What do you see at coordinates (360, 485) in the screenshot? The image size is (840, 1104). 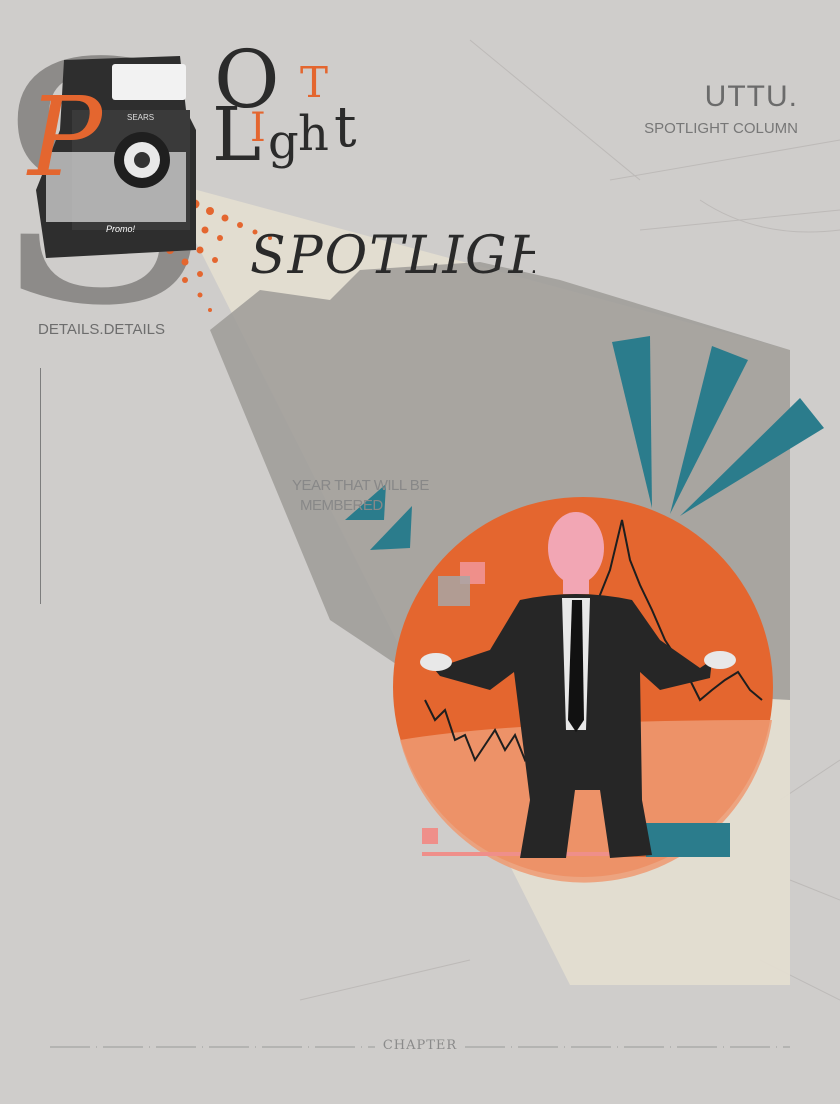 I see `tagline-line-1: YEAR THAT WILL BE` at bounding box center [360, 485].